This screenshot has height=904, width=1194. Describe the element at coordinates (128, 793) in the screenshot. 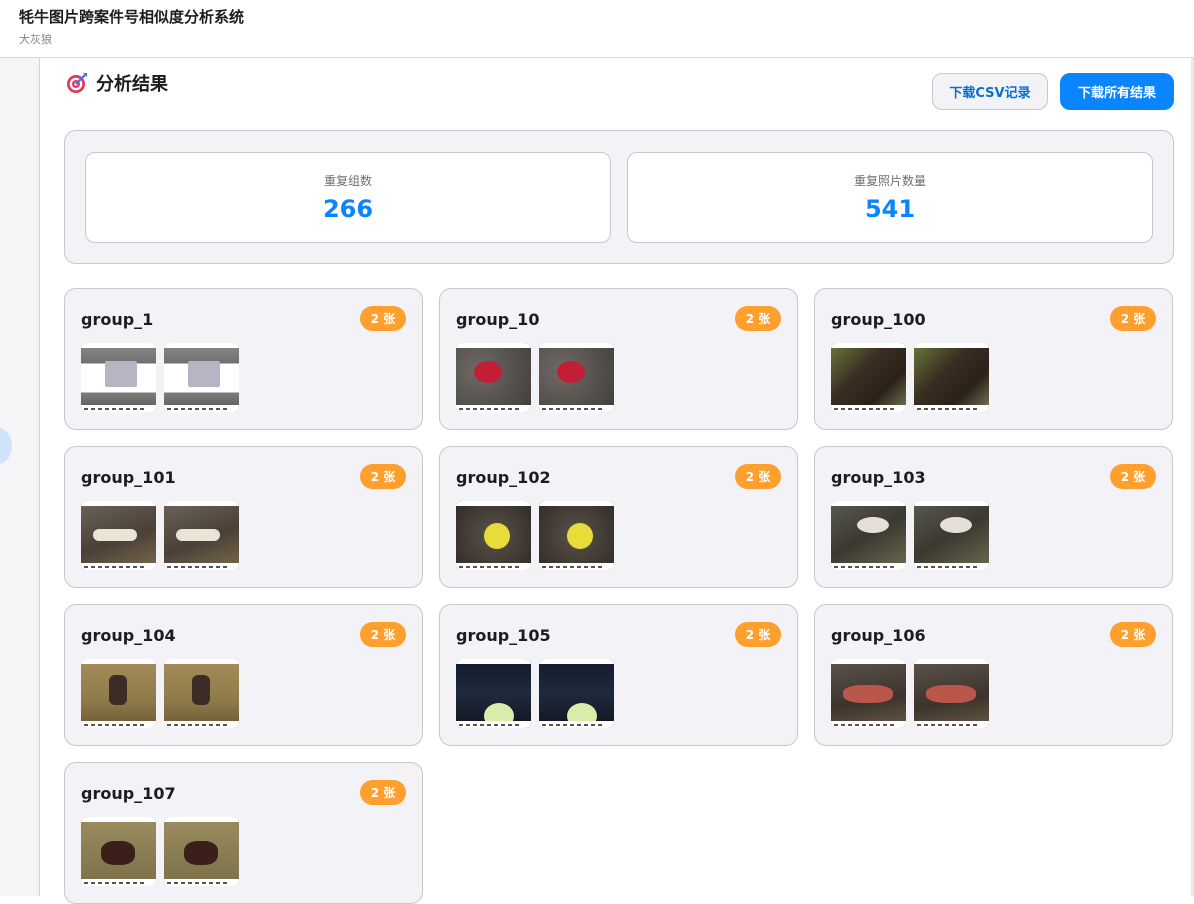

I see `group-name: group_107` at that location.